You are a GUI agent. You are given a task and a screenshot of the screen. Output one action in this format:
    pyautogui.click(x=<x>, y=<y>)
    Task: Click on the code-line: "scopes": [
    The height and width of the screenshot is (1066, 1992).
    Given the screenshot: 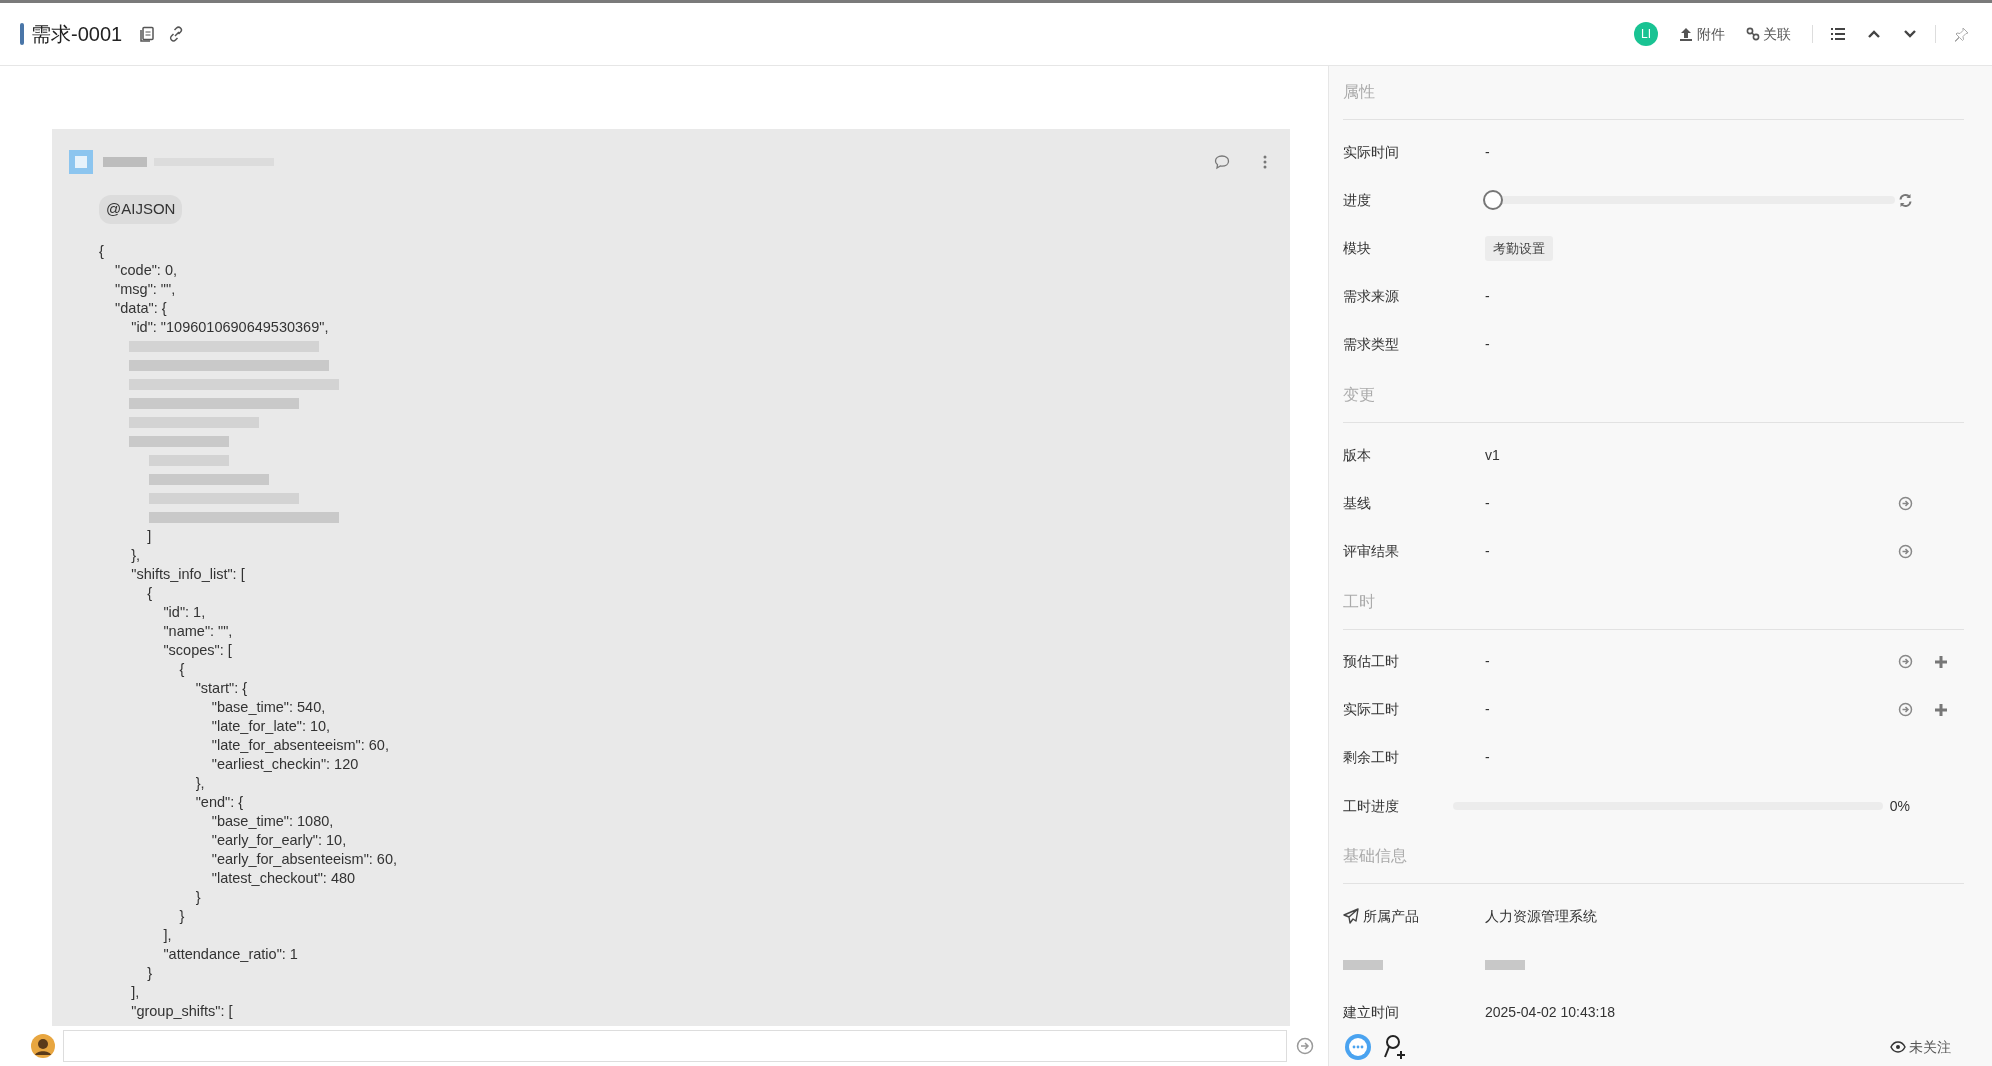 What is the action you would take?
    pyautogui.click(x=197, y=650)
    